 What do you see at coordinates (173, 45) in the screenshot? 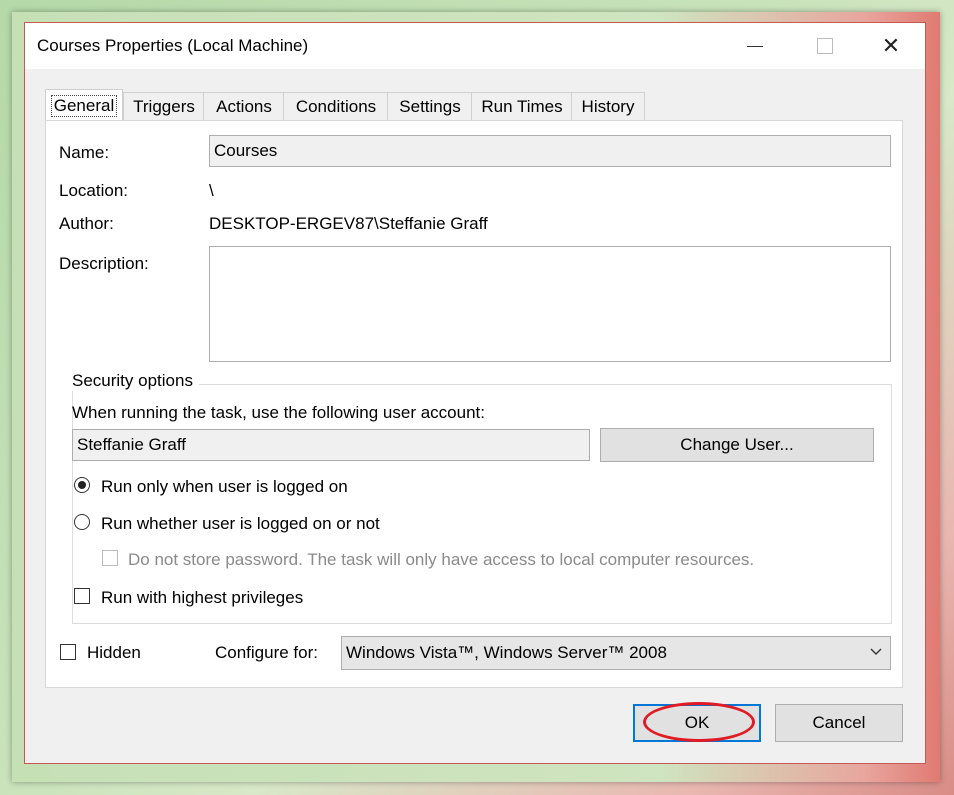
I see `window-title: Courses Properties (Local Machine)` at bounding box center [173, 45].